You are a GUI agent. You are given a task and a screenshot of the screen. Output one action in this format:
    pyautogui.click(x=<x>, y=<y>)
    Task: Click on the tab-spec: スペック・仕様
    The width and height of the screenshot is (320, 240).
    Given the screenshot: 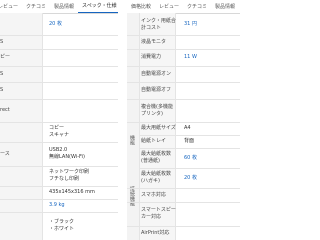 What is the action you would take?
    pyautogui.click(x=98, y=6)
    